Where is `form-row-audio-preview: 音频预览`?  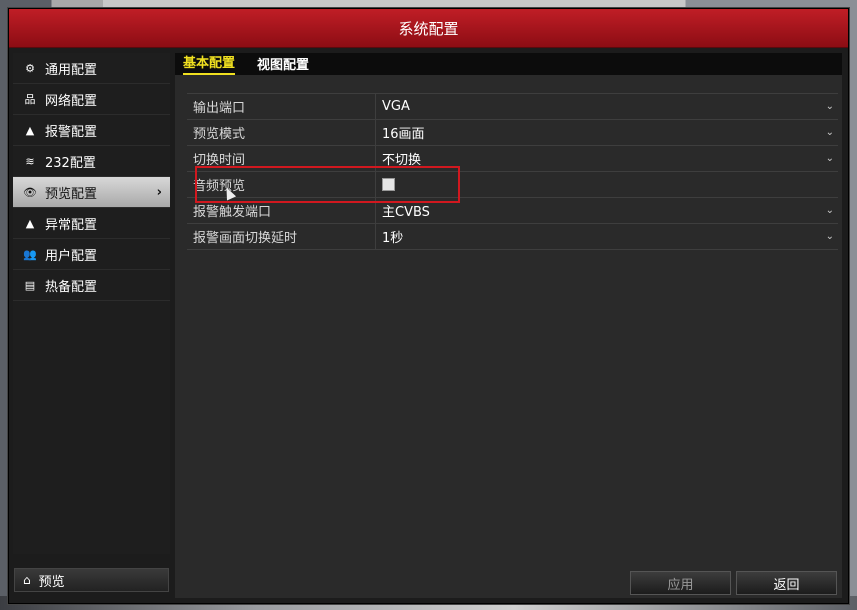 form-row-audio-preview: 音频预览 is located at coordinates (512, 185).